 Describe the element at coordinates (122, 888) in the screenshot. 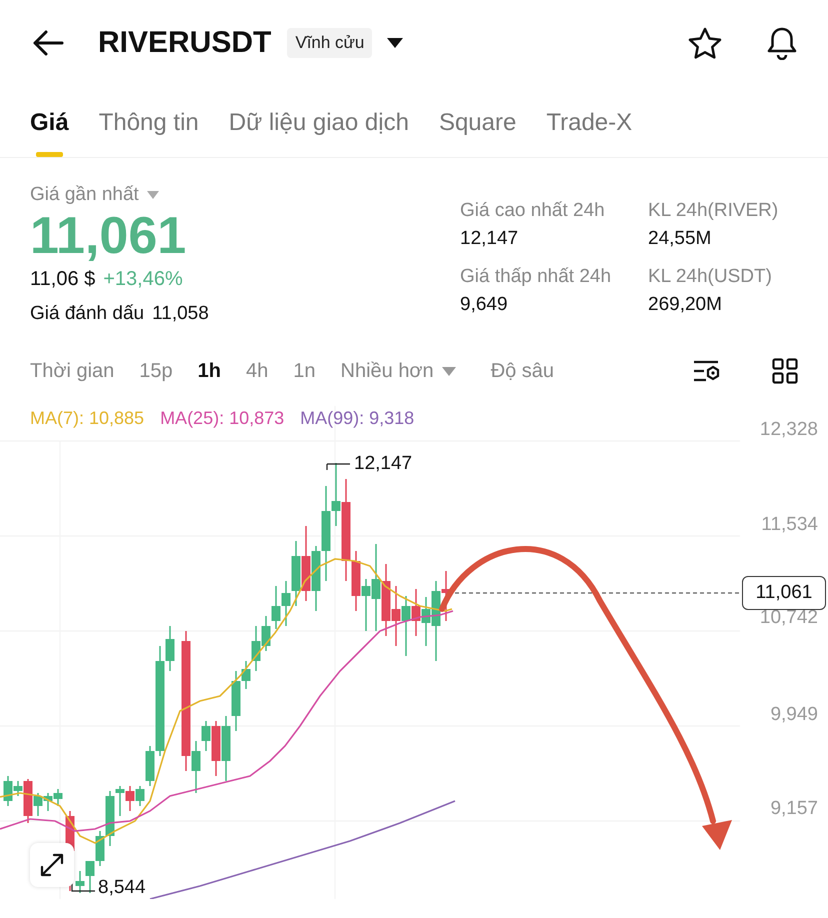

I see `low-label: 8,544` at that location.